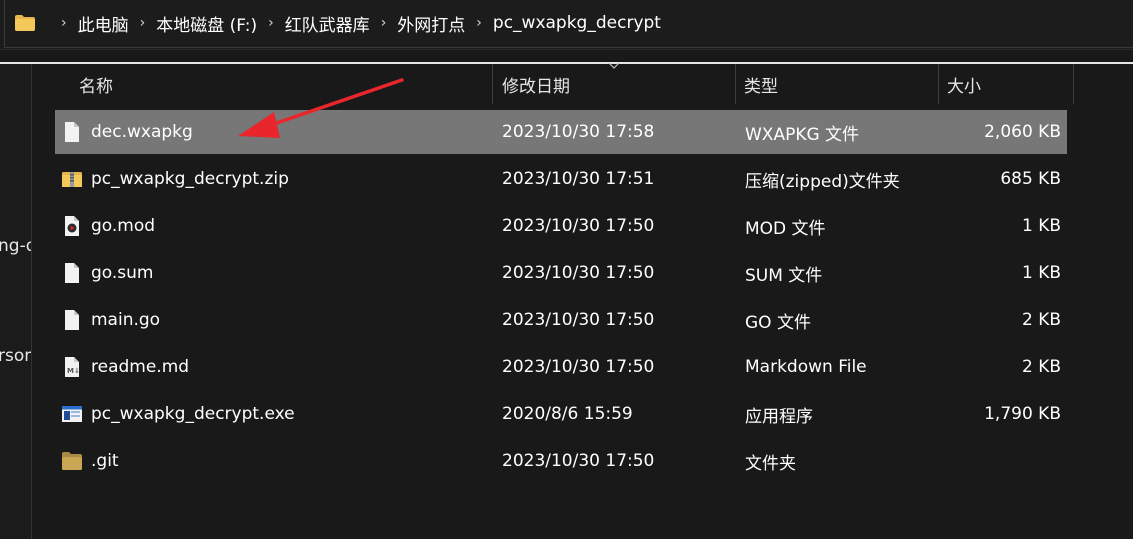  I want to click on file-row: main.go 2023/10/30 17:50 GO 文件 2 KB, so click(561, 320).